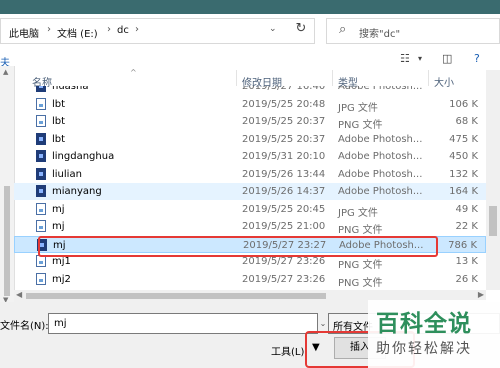 This screenshot has width=500, height=368. Describe the element at coordinates (123, 30) in the screenshot. I see `breadcrumb-dc: dc` at that location.